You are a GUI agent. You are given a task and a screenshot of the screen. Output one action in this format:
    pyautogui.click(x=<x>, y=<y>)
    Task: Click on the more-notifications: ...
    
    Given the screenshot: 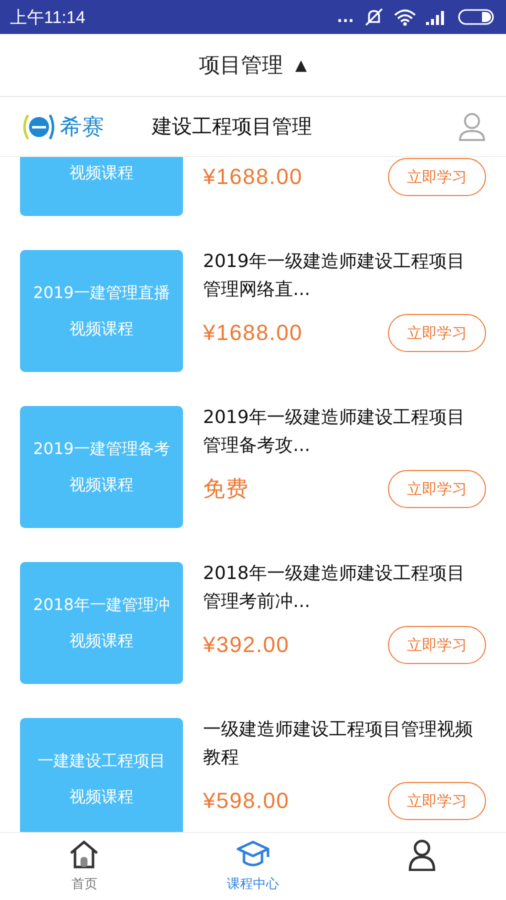 What is the action you would take?
    pyautogui.click(x=345, y=17)
    